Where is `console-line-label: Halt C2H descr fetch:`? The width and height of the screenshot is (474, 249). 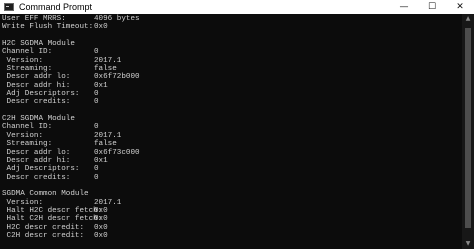 console-line-label: Halt C2H descr fetch: is located at coordinates (52, 219).